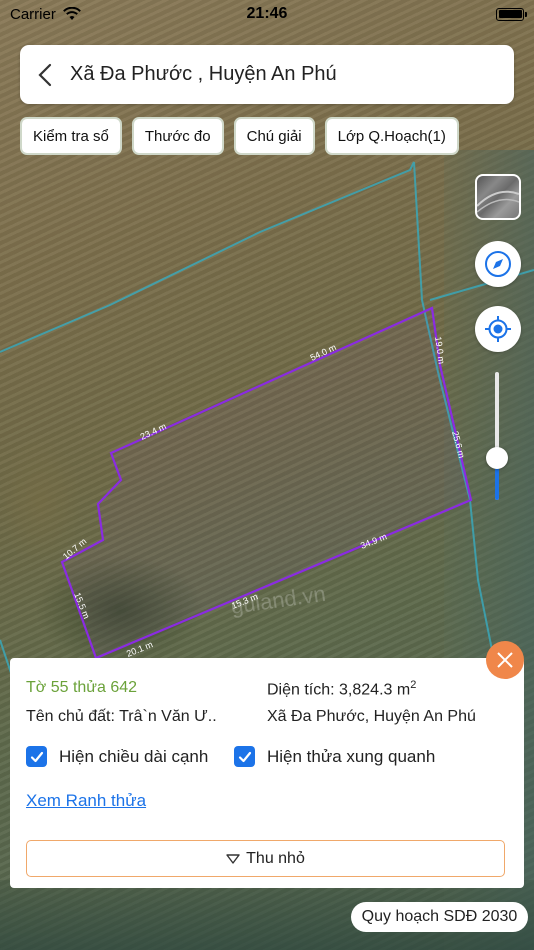  I want to click on collapse-button: Thu nhỏ, so click(265, 858).